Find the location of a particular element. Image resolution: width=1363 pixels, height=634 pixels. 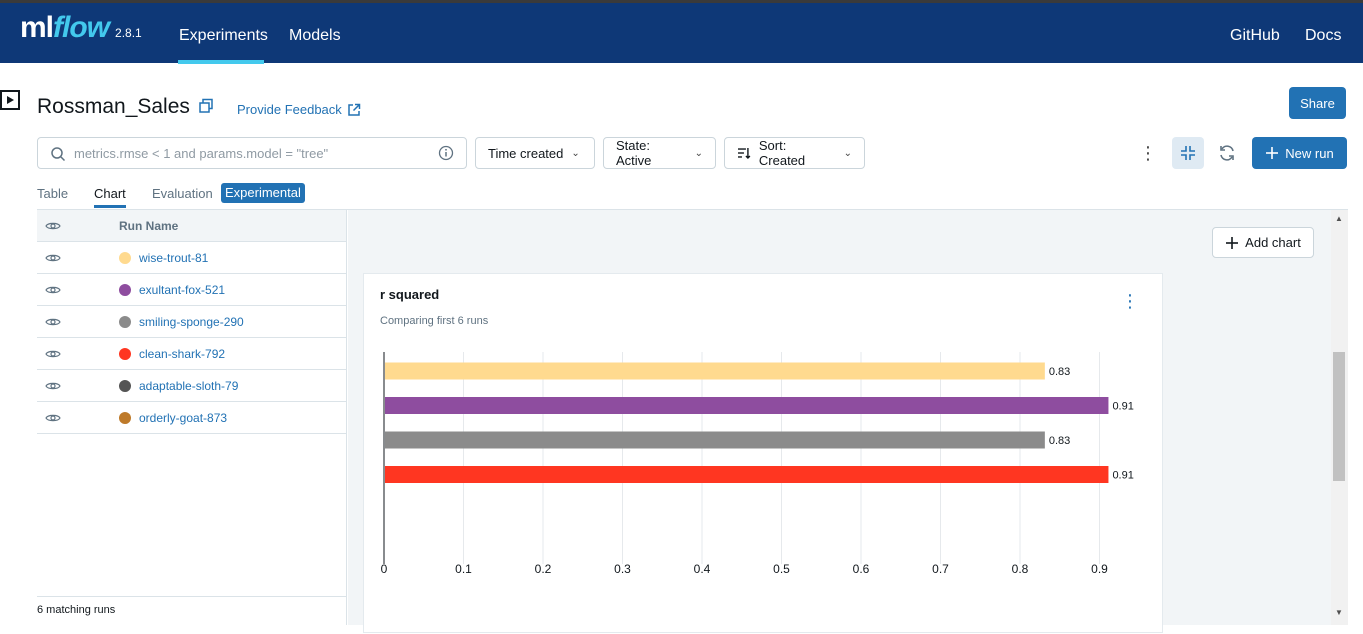

sidebar-toggle-button is located at coordinates (10, 100).